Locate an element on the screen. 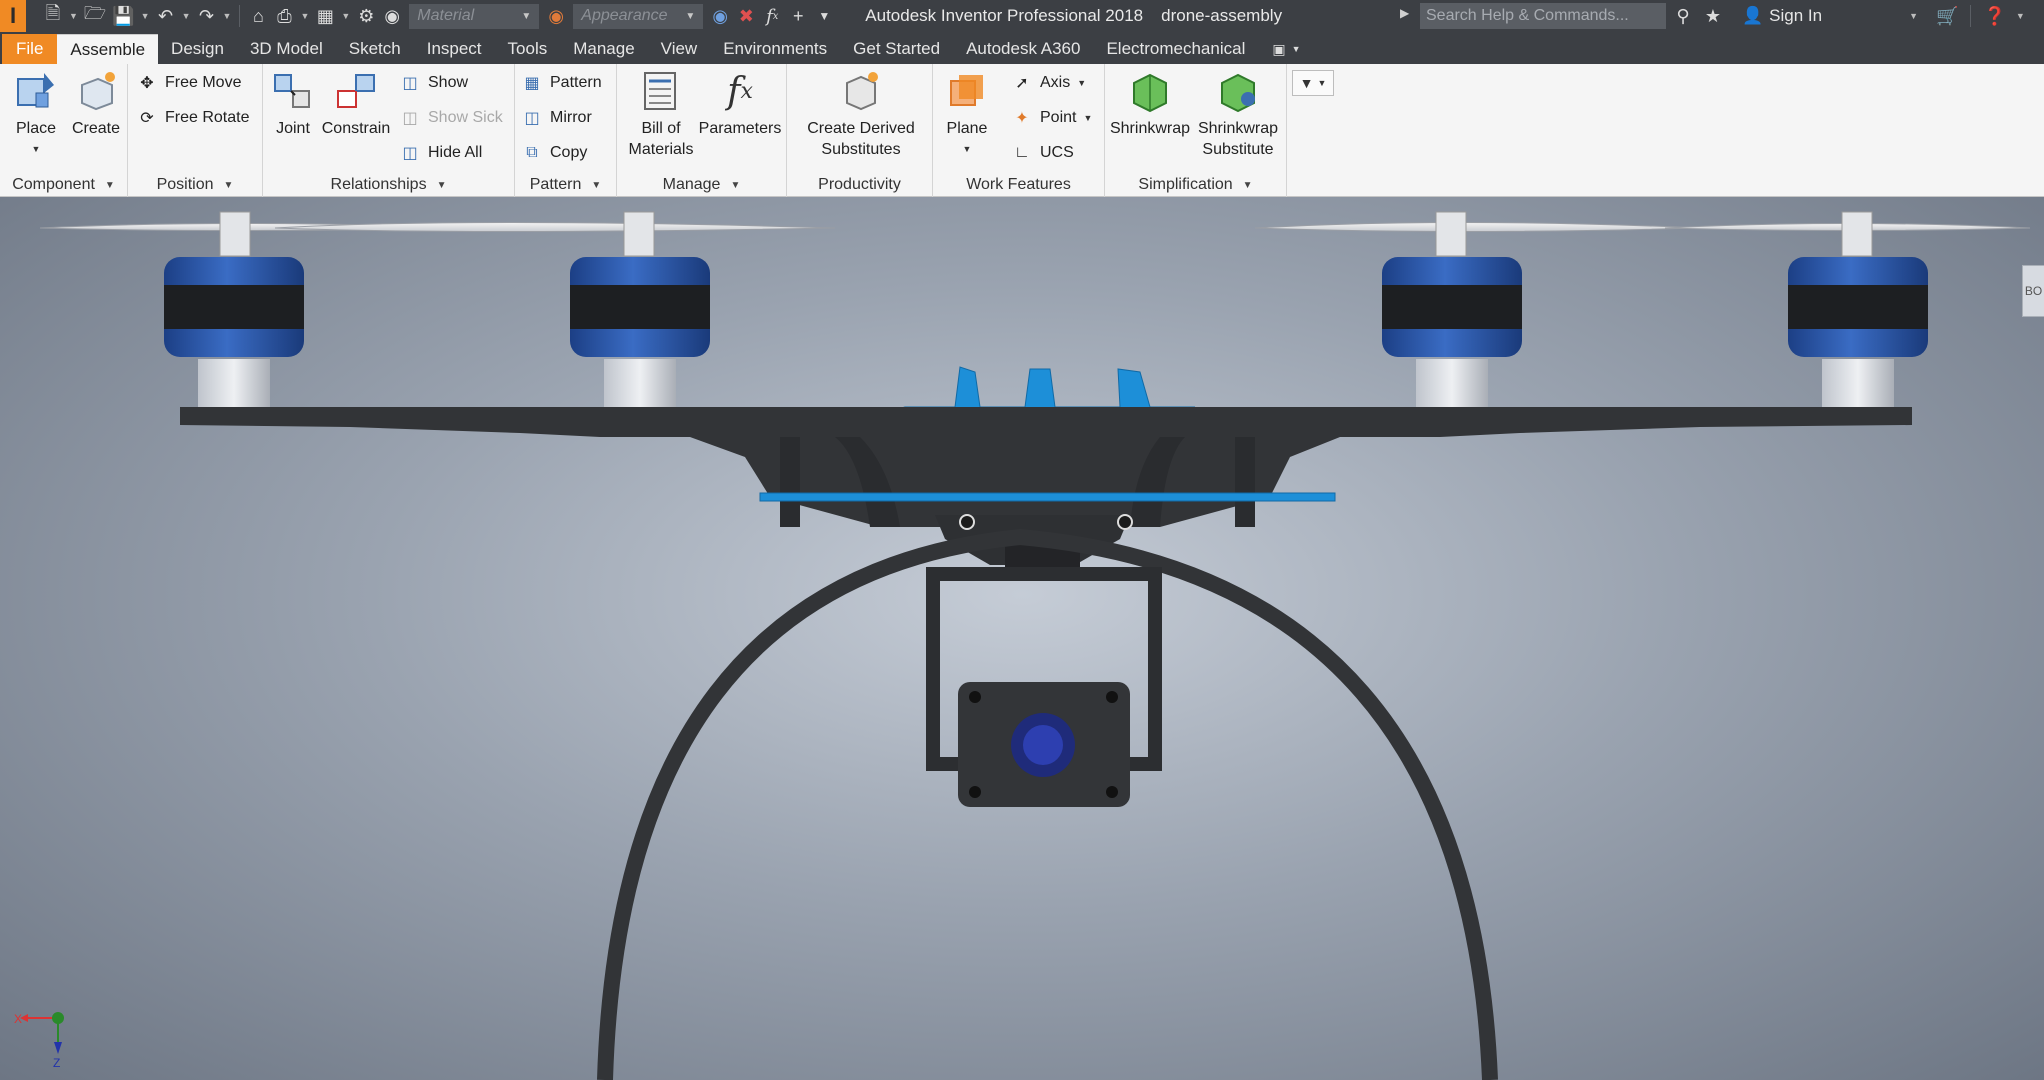 The height and width of the screenshot is (1080, 2044). tab-tools: Tools is located at coordinates (528, 49).